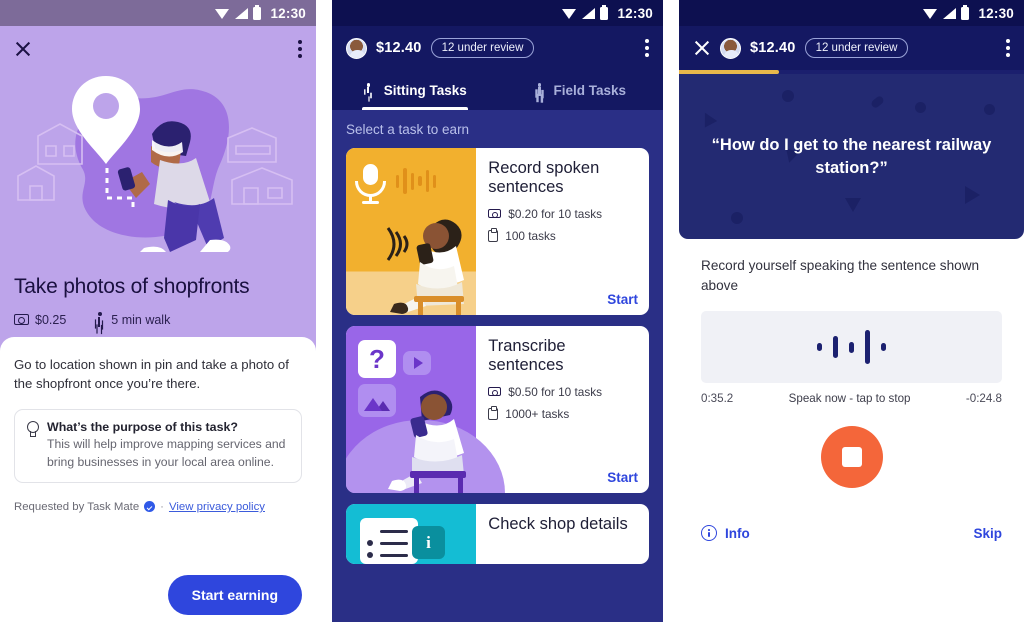  Describe the element at coordinates (234, 595) in the screenshot. I see `start-earning-button: Start earning` at that location.